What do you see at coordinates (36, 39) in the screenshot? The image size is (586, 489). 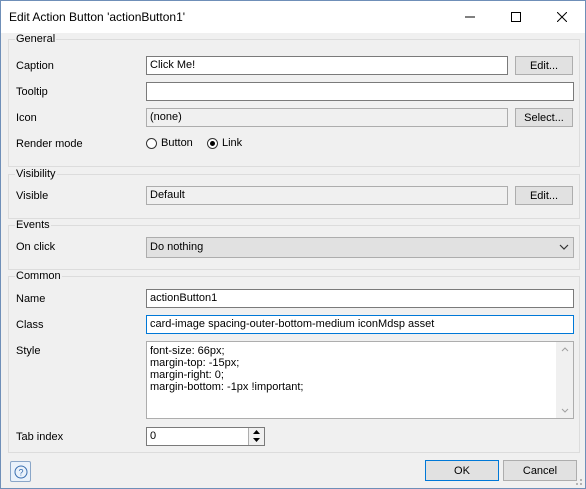 I see `general-group-title: General` at bounding box center [36, 39].